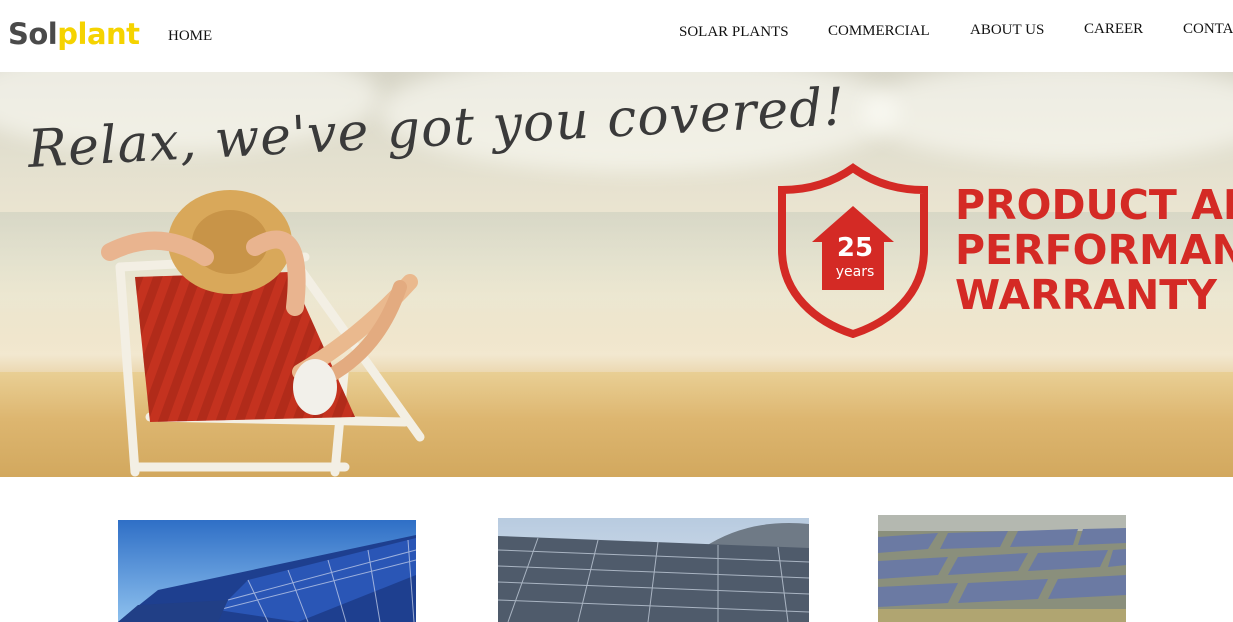  Describe the element at coordinates (263, 333) in the screenshot. I see `beach-chair-illustration` at that location.